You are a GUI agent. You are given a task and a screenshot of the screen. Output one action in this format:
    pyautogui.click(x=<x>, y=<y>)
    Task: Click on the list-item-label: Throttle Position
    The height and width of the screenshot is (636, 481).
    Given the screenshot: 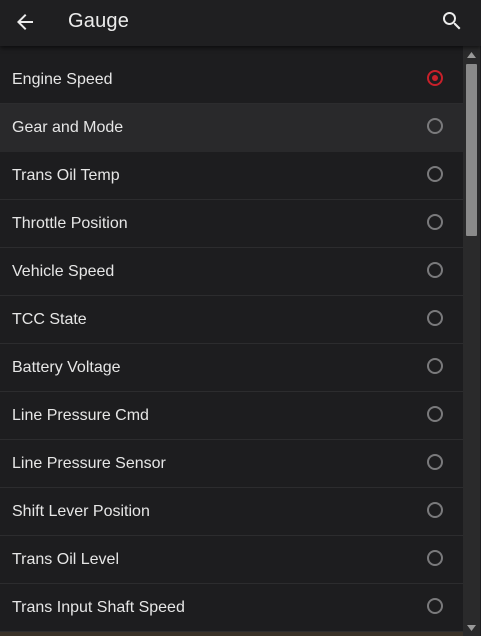 What is the action you would take?
    pyautogui.click(x=70, y=223)
    